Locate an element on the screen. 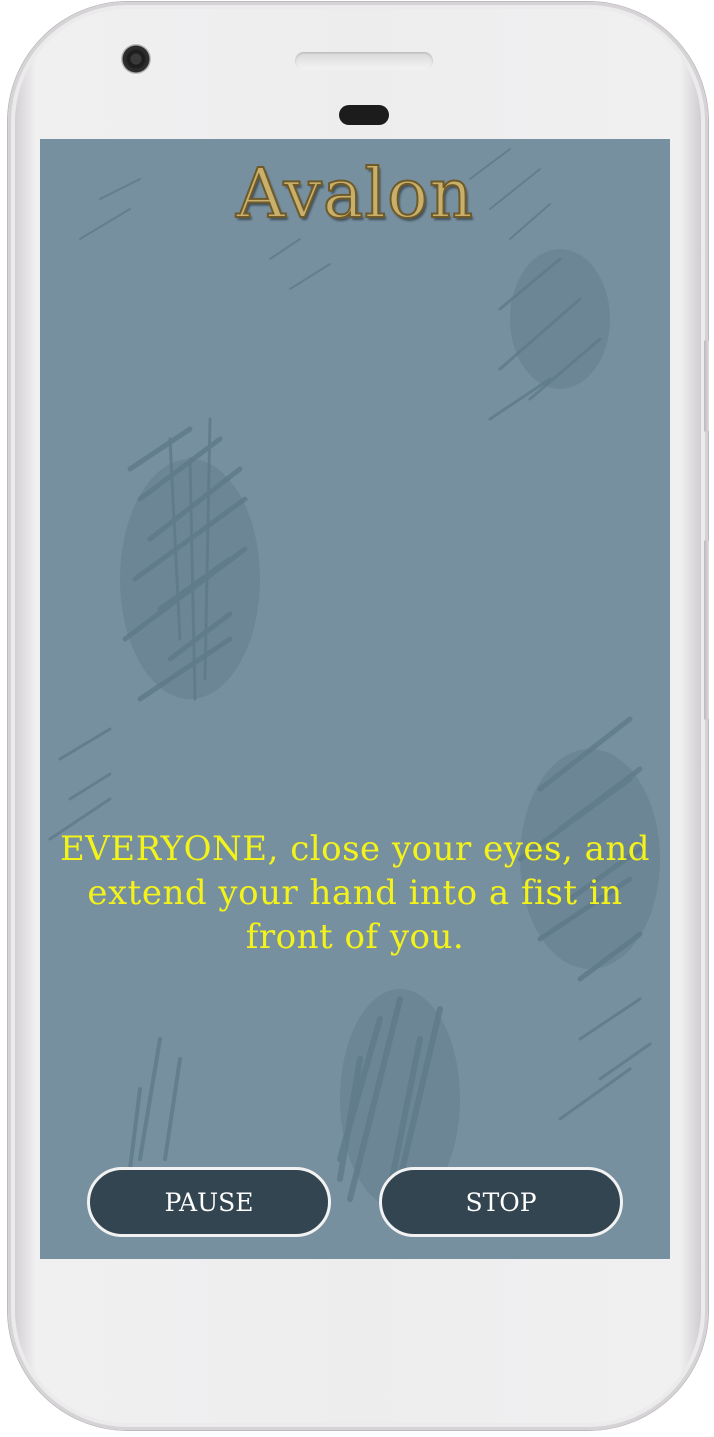  app-title: Avalon is located at coordinates (354, 194).